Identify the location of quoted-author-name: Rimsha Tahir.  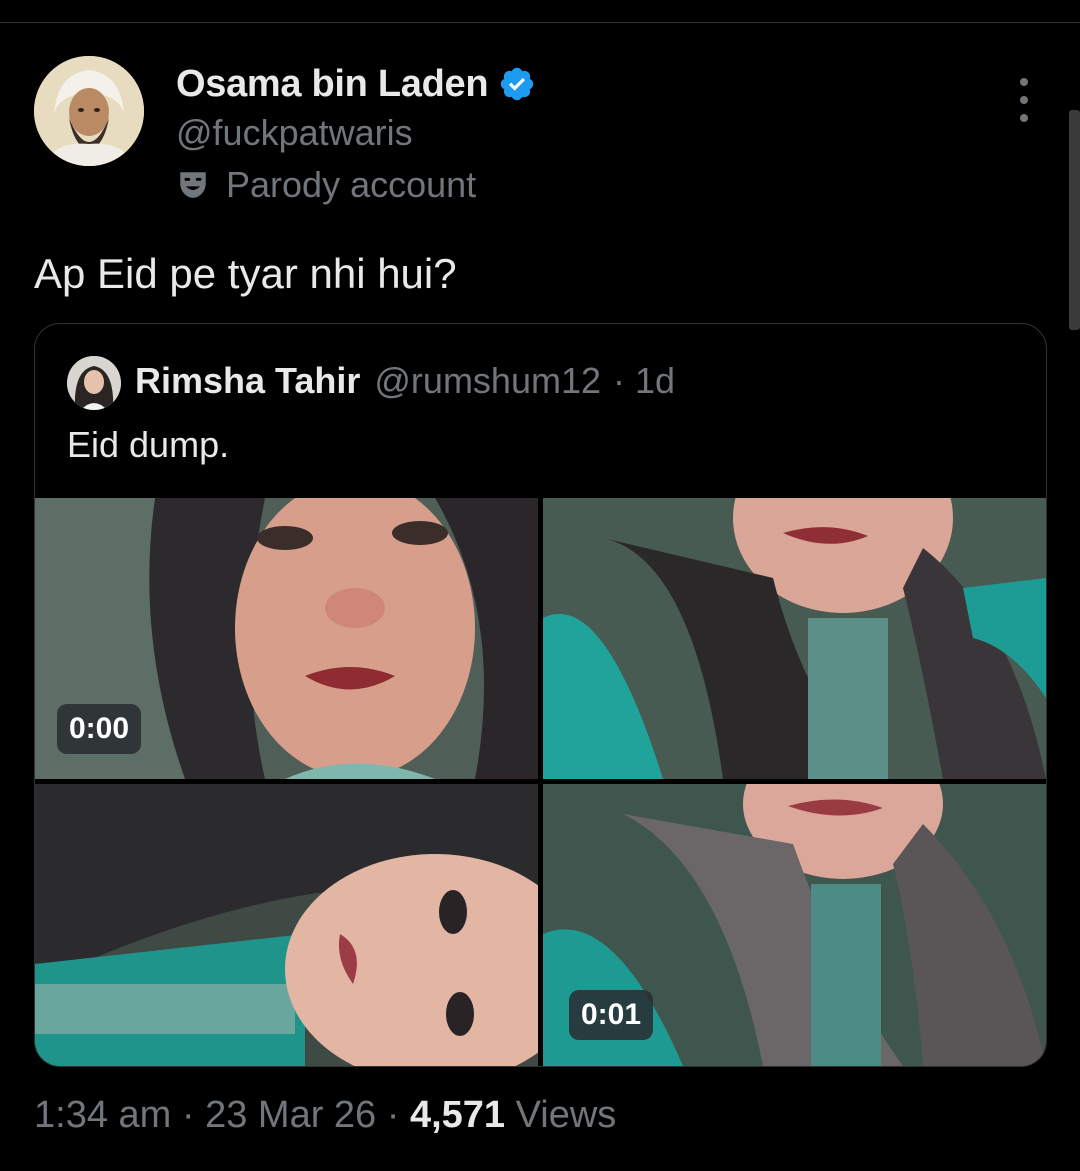
(247, 381).